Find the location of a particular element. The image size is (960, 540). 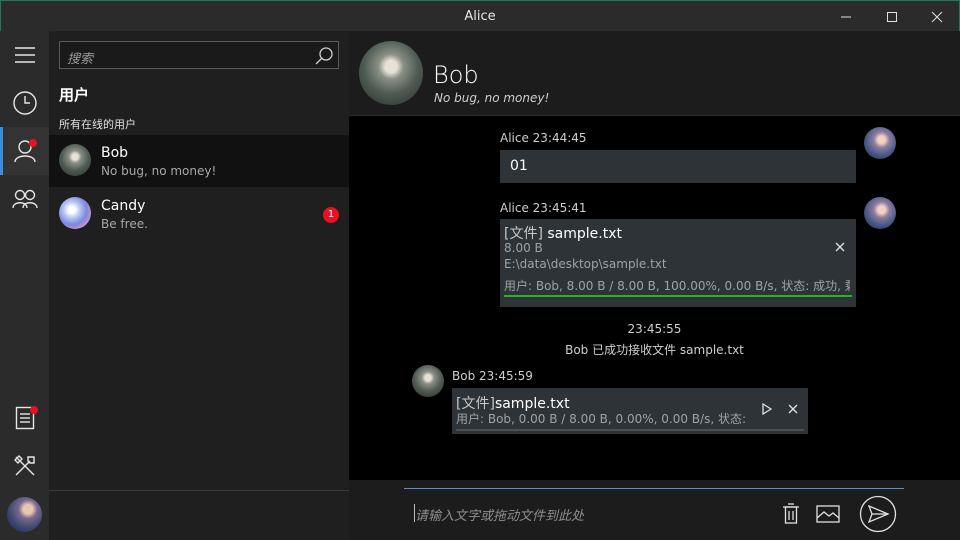

clock-icon is located at coordinates (24, 103).